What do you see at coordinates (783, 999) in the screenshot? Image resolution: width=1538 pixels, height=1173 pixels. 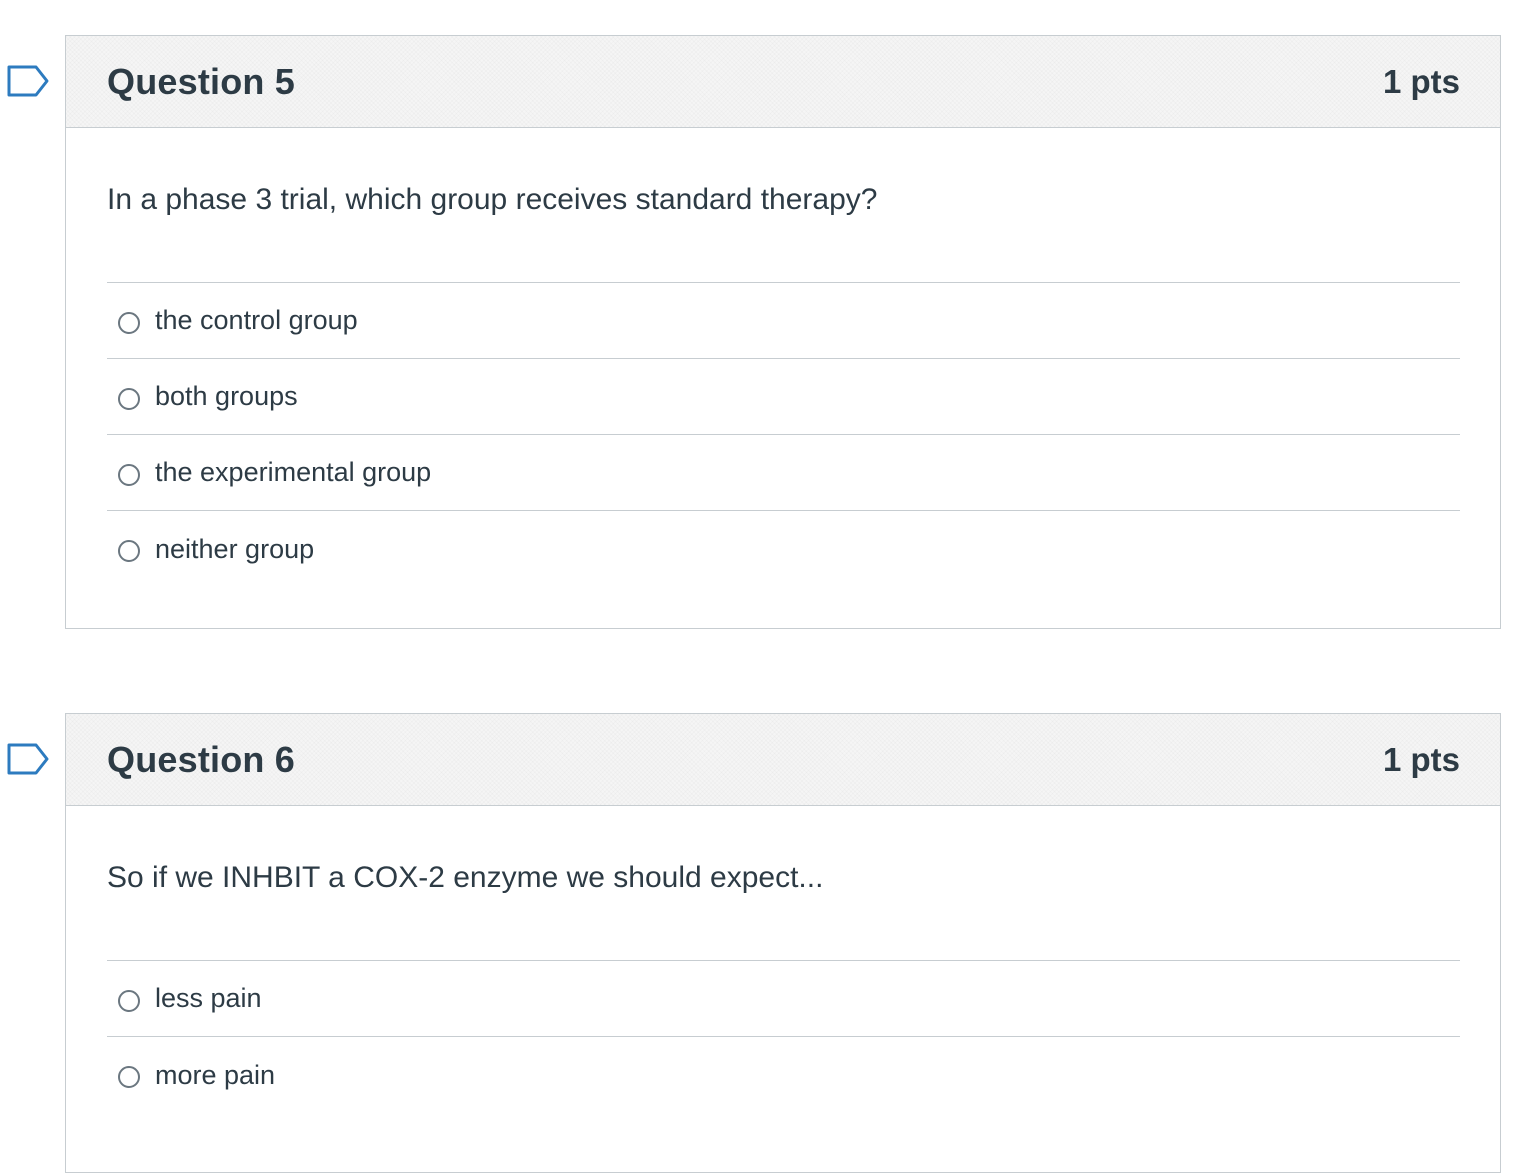 I see `answer-option: less pain` at bounding box center [783, 999].